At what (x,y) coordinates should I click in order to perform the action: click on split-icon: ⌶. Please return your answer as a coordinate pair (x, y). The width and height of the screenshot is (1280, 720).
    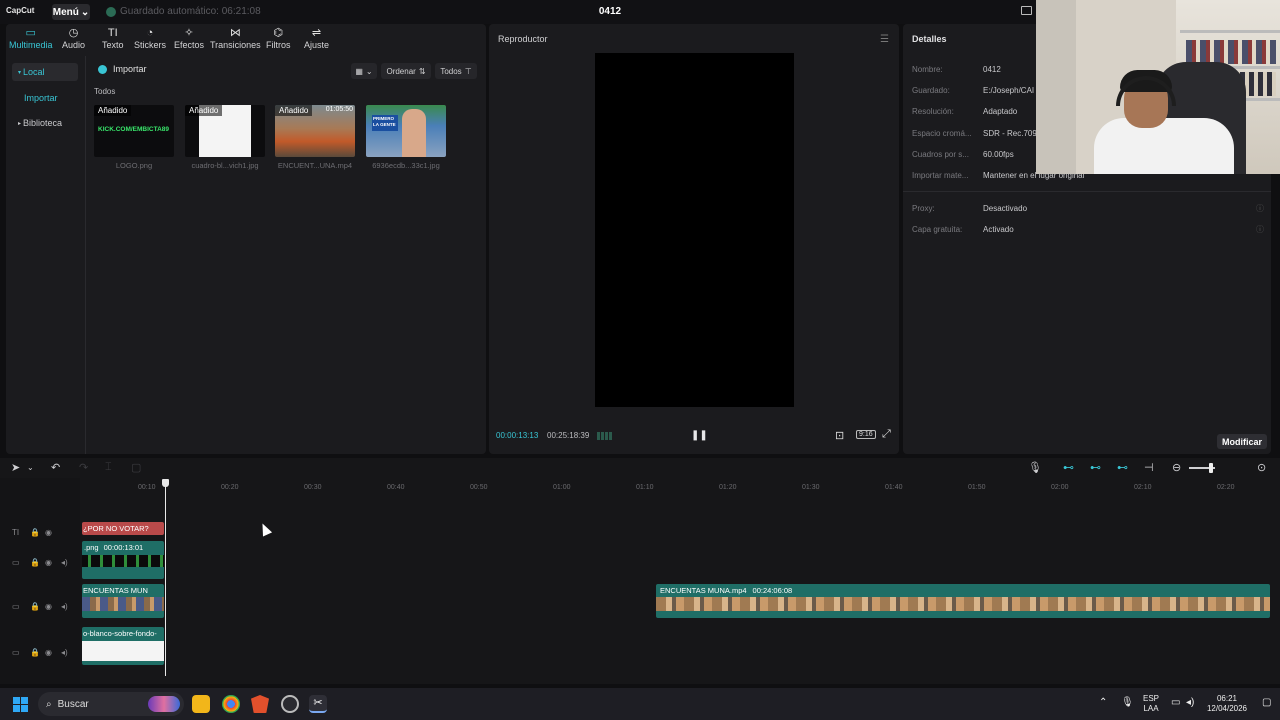
    Looking at the image, I should click on (108, 467).